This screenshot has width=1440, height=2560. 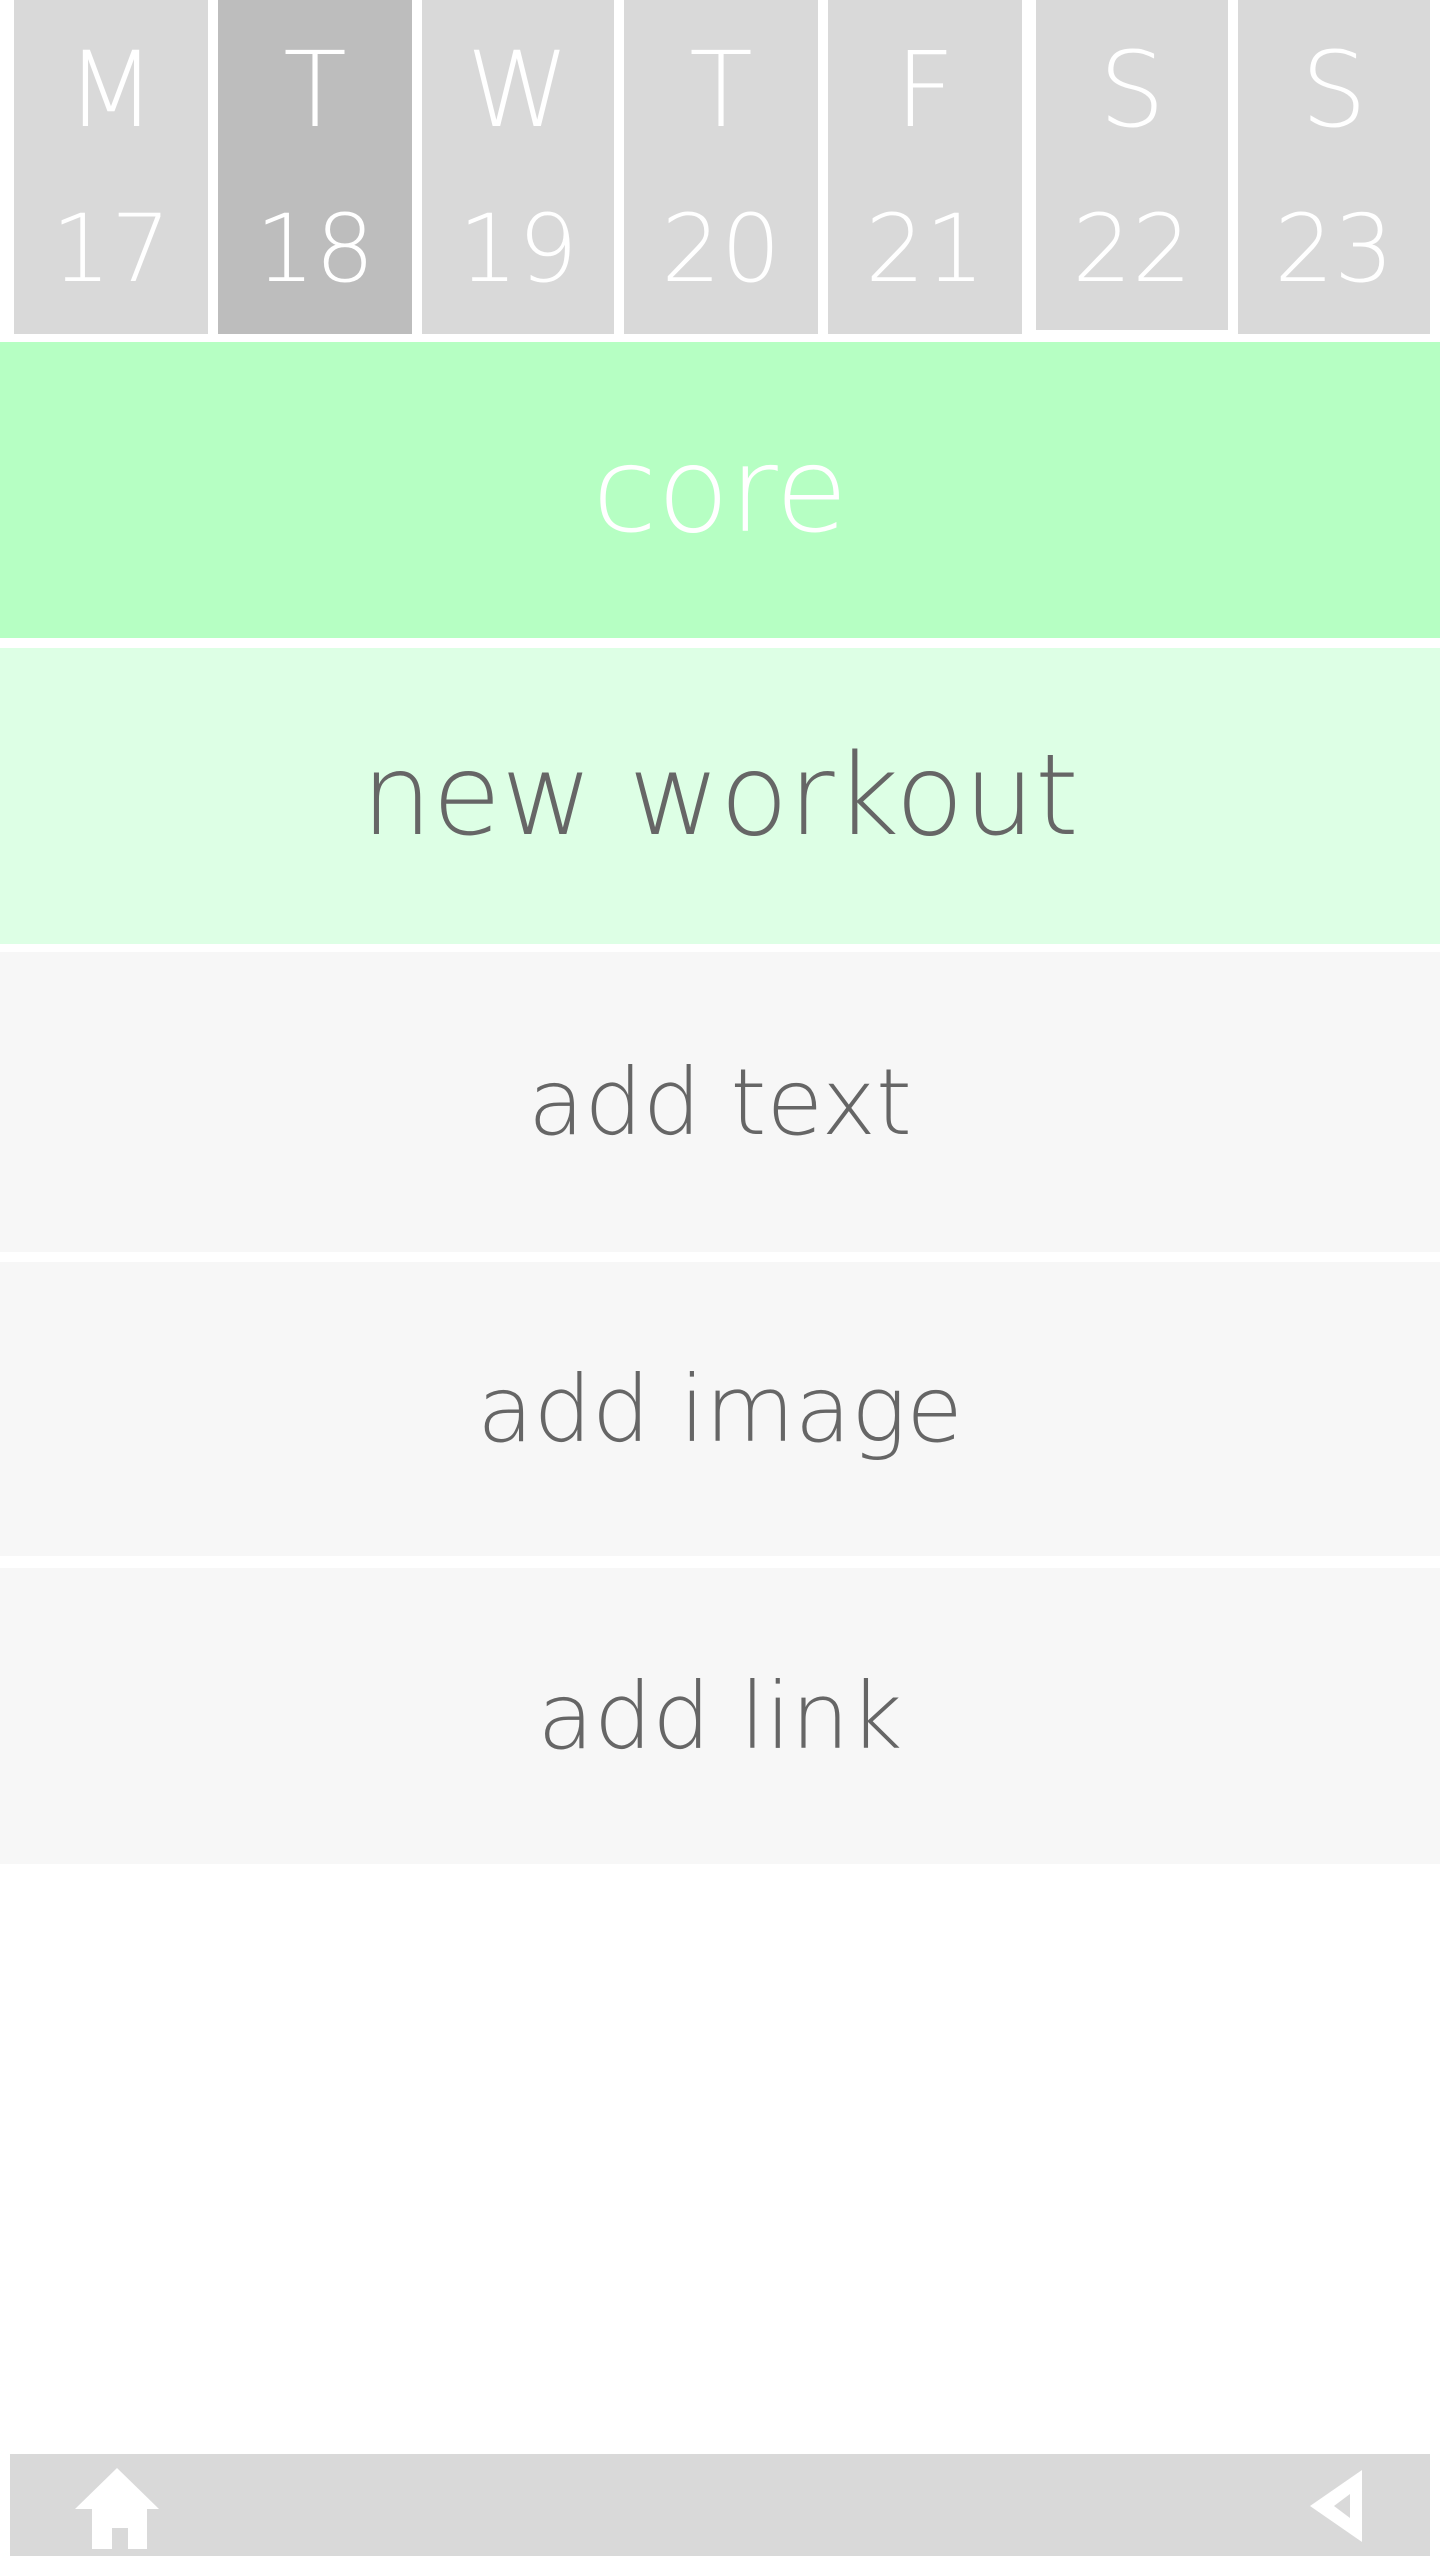 I want to click on add-image-label: add image, so click(x=720, y=1409).